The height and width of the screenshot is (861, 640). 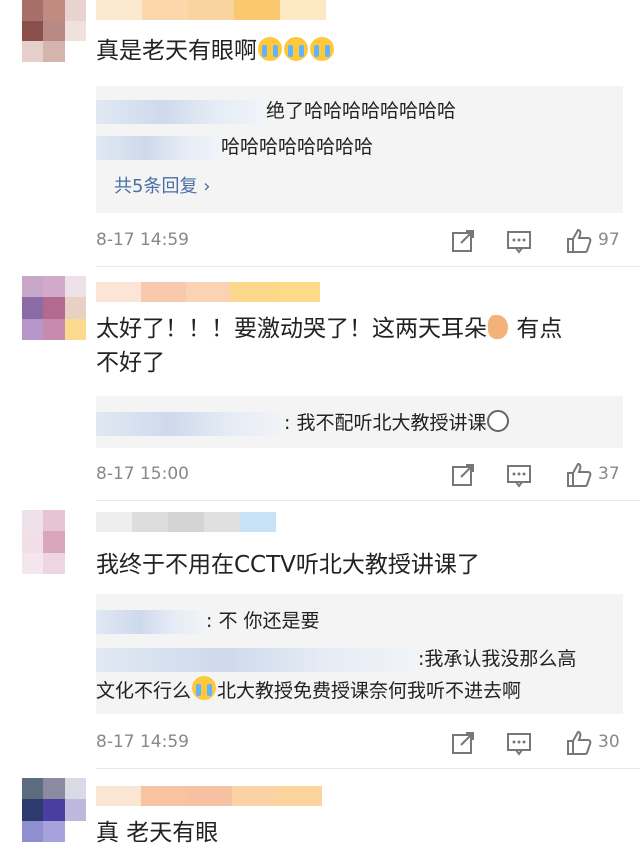 I want to click on comment-meta: 8-17 15:00 37, so click(x=361, y=475).